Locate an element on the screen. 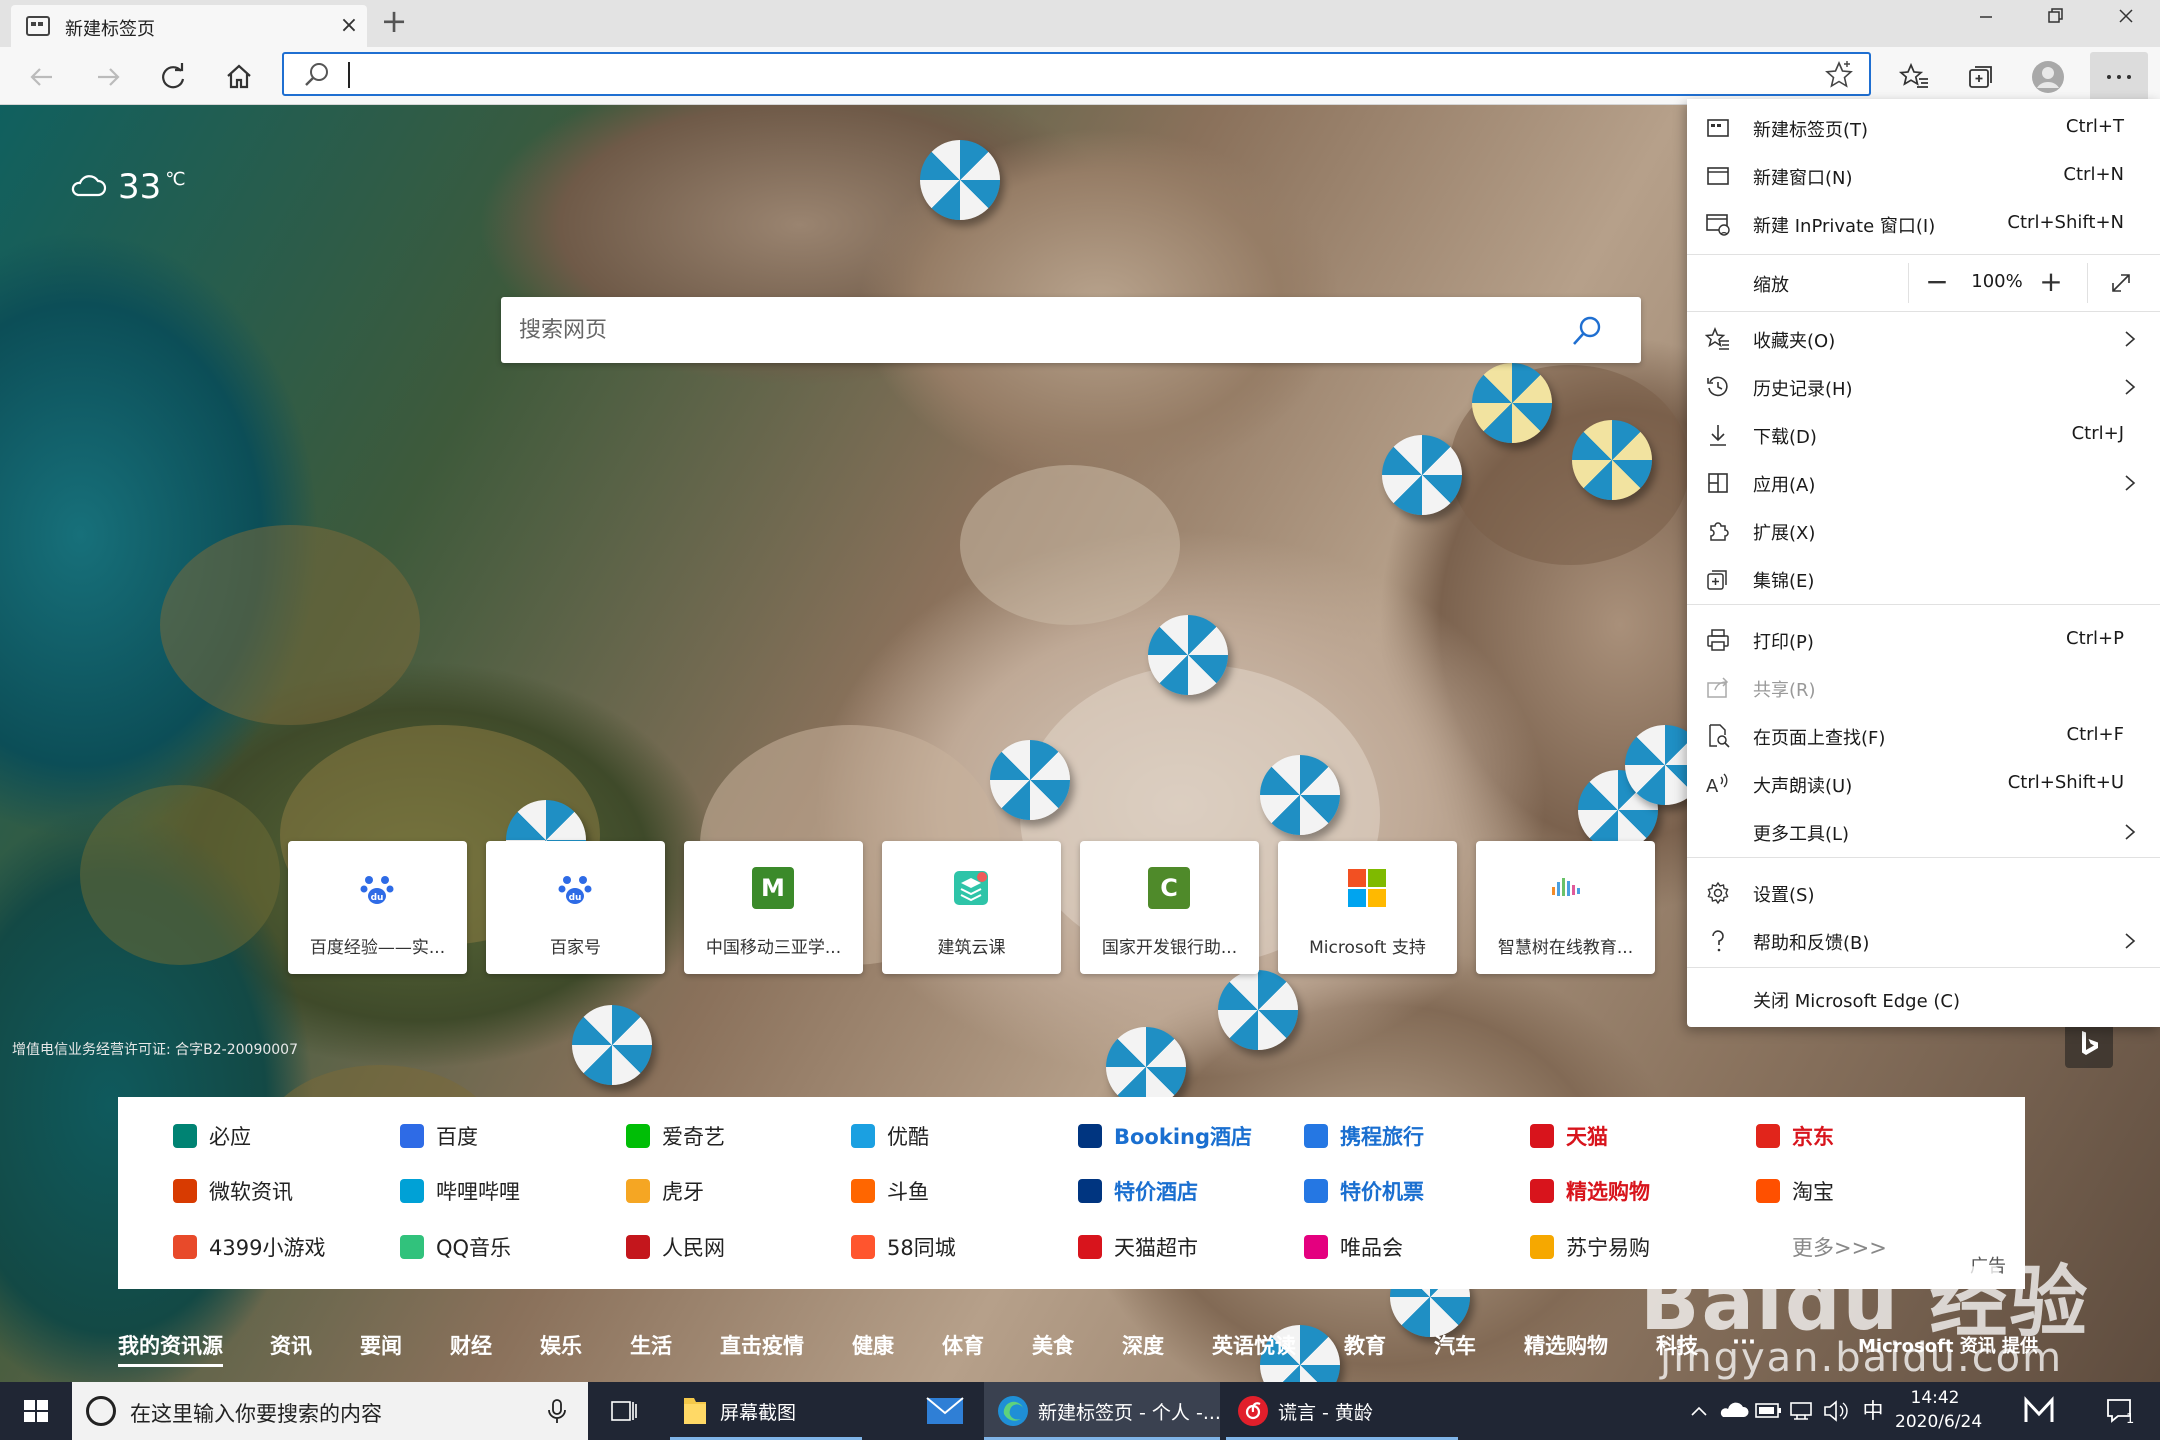  menu-item-close-edge: 关闭 Microsoft Edge (C) is located at coordinates (1923, 999).